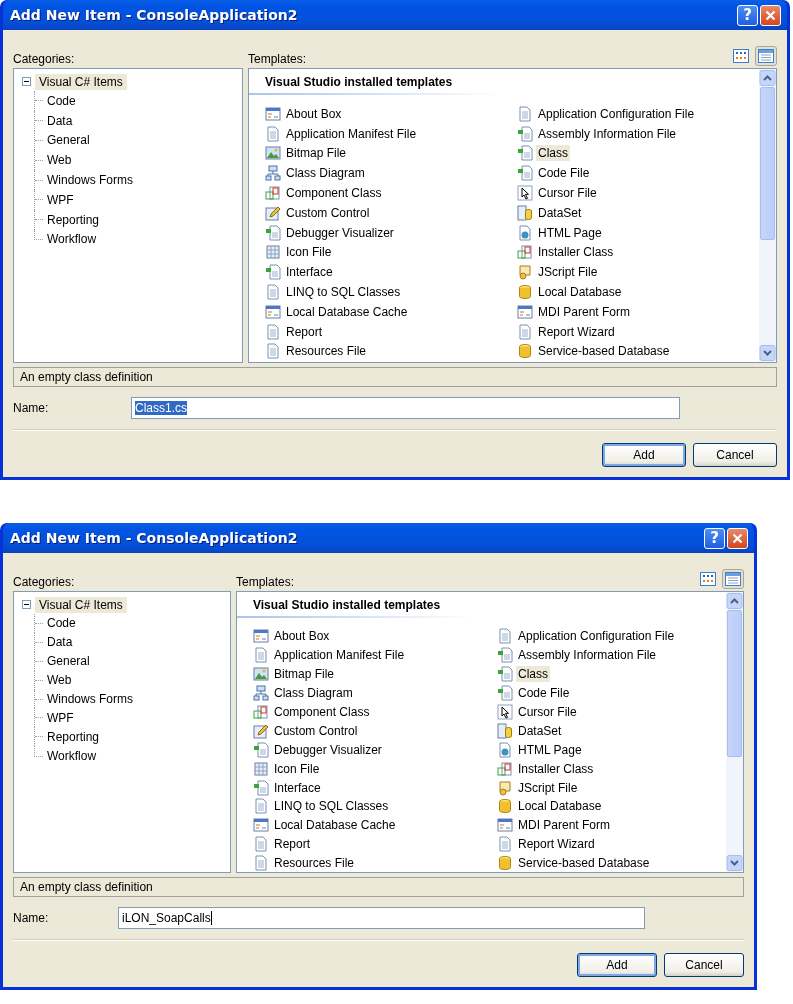 The height and width of the screenshot is (1004, 793). I want to click on name-field: Class1.cs, so click(405, 408).